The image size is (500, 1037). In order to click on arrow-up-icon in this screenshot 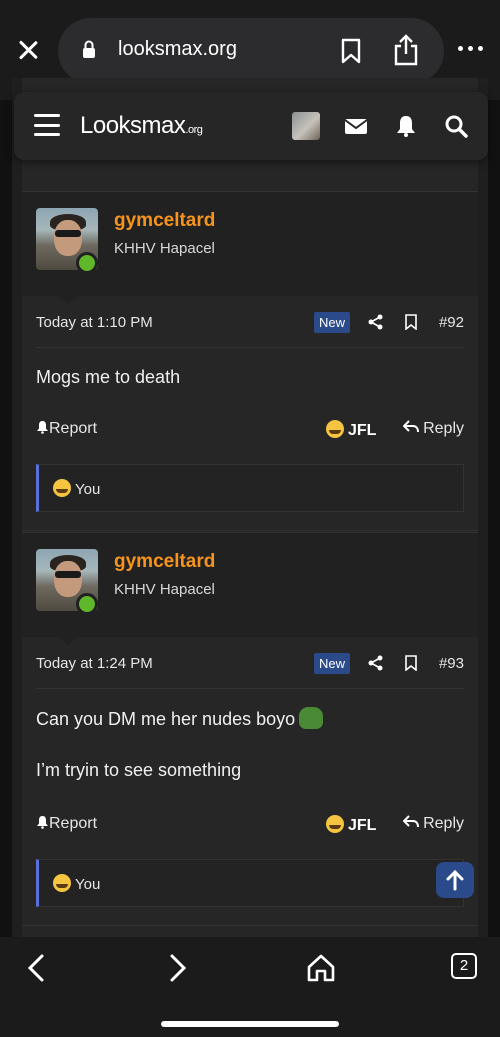, I will do `click(455, 880)`.